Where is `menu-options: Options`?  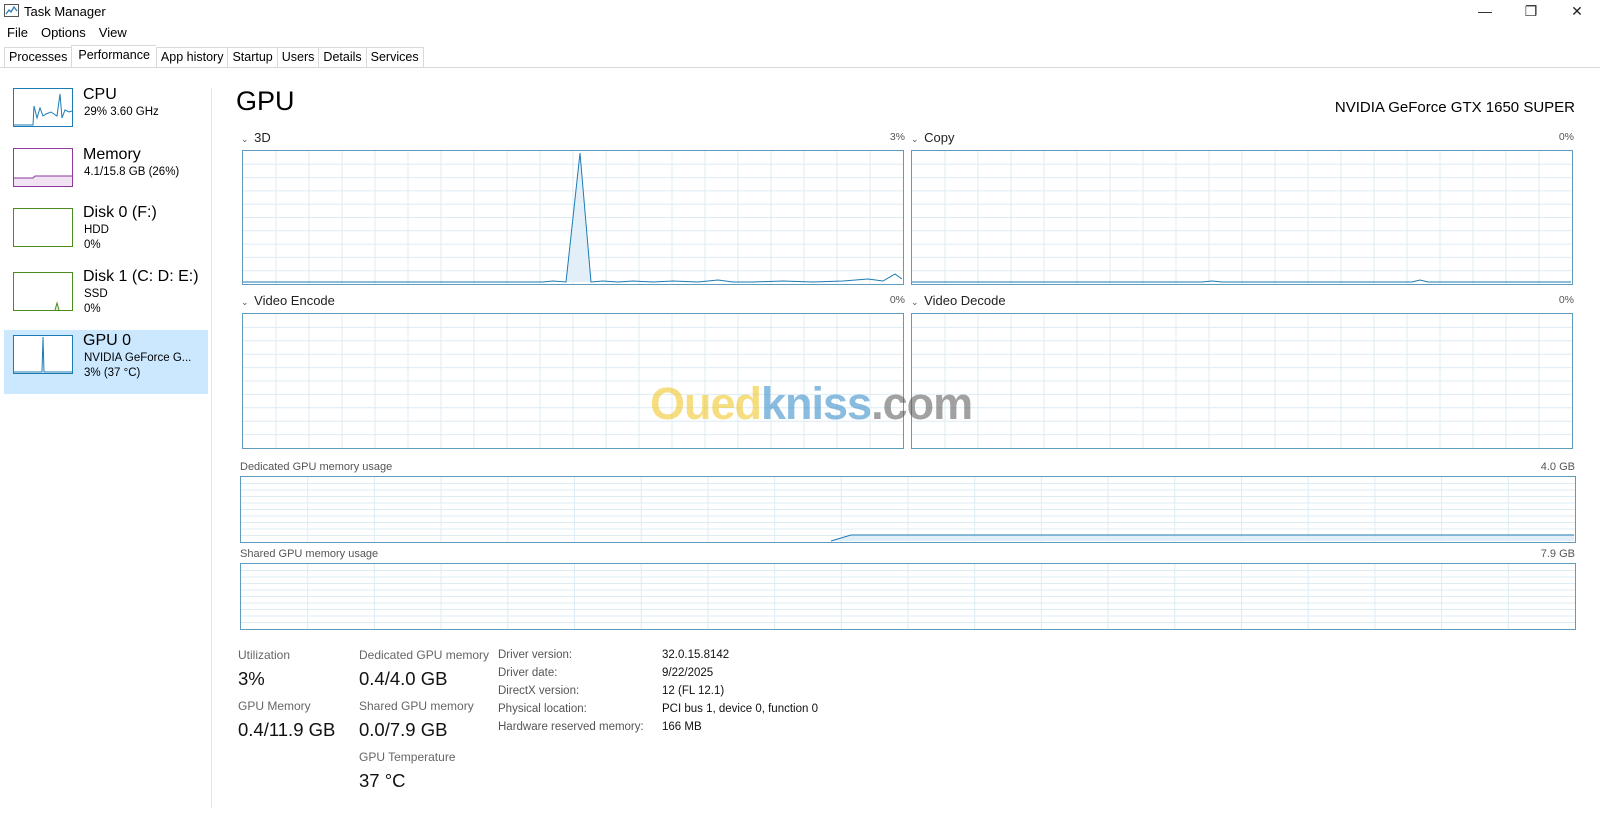 menu-options: Options is located at coordinates (63, 33).